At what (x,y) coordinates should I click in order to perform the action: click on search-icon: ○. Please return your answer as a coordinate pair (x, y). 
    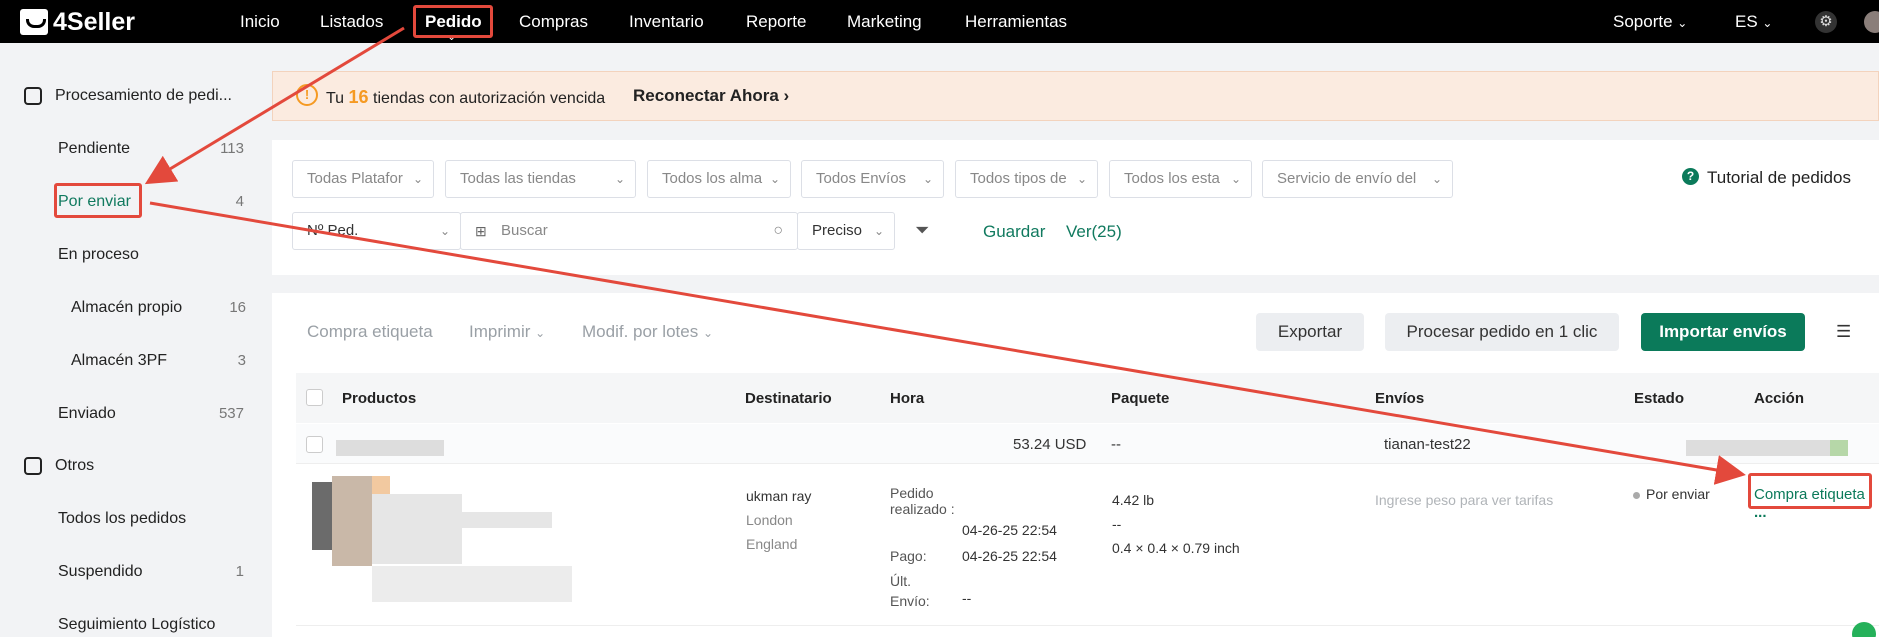
    Looking at the image, I should click on (778, 230).